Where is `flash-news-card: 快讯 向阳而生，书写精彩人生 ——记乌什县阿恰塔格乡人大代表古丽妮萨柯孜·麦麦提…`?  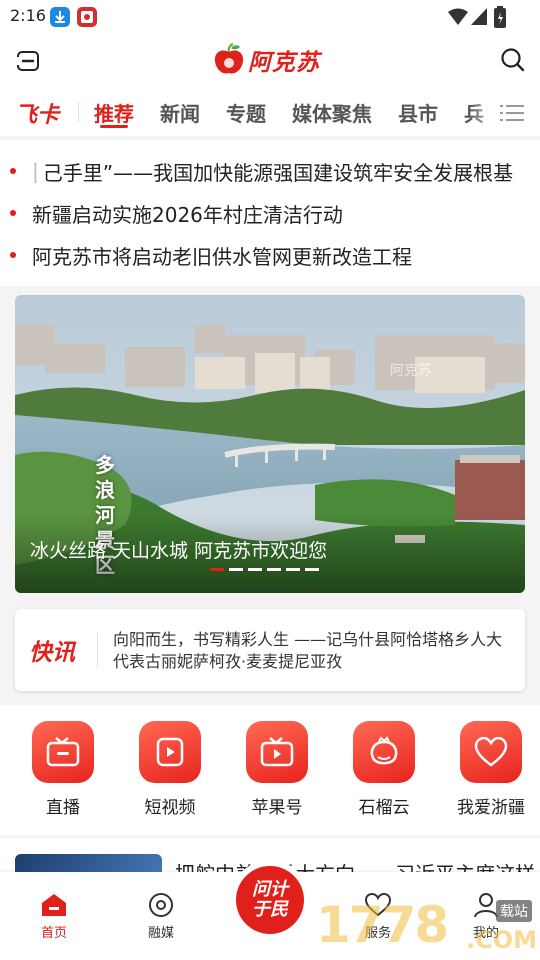 flash-news-card: 快讯 向阳而生，书写精彩人生 ——记乌什县阿恰塔格乡人大代表古丽妮萨柯孜·麦麦提… is located at coordinates (270, 650).